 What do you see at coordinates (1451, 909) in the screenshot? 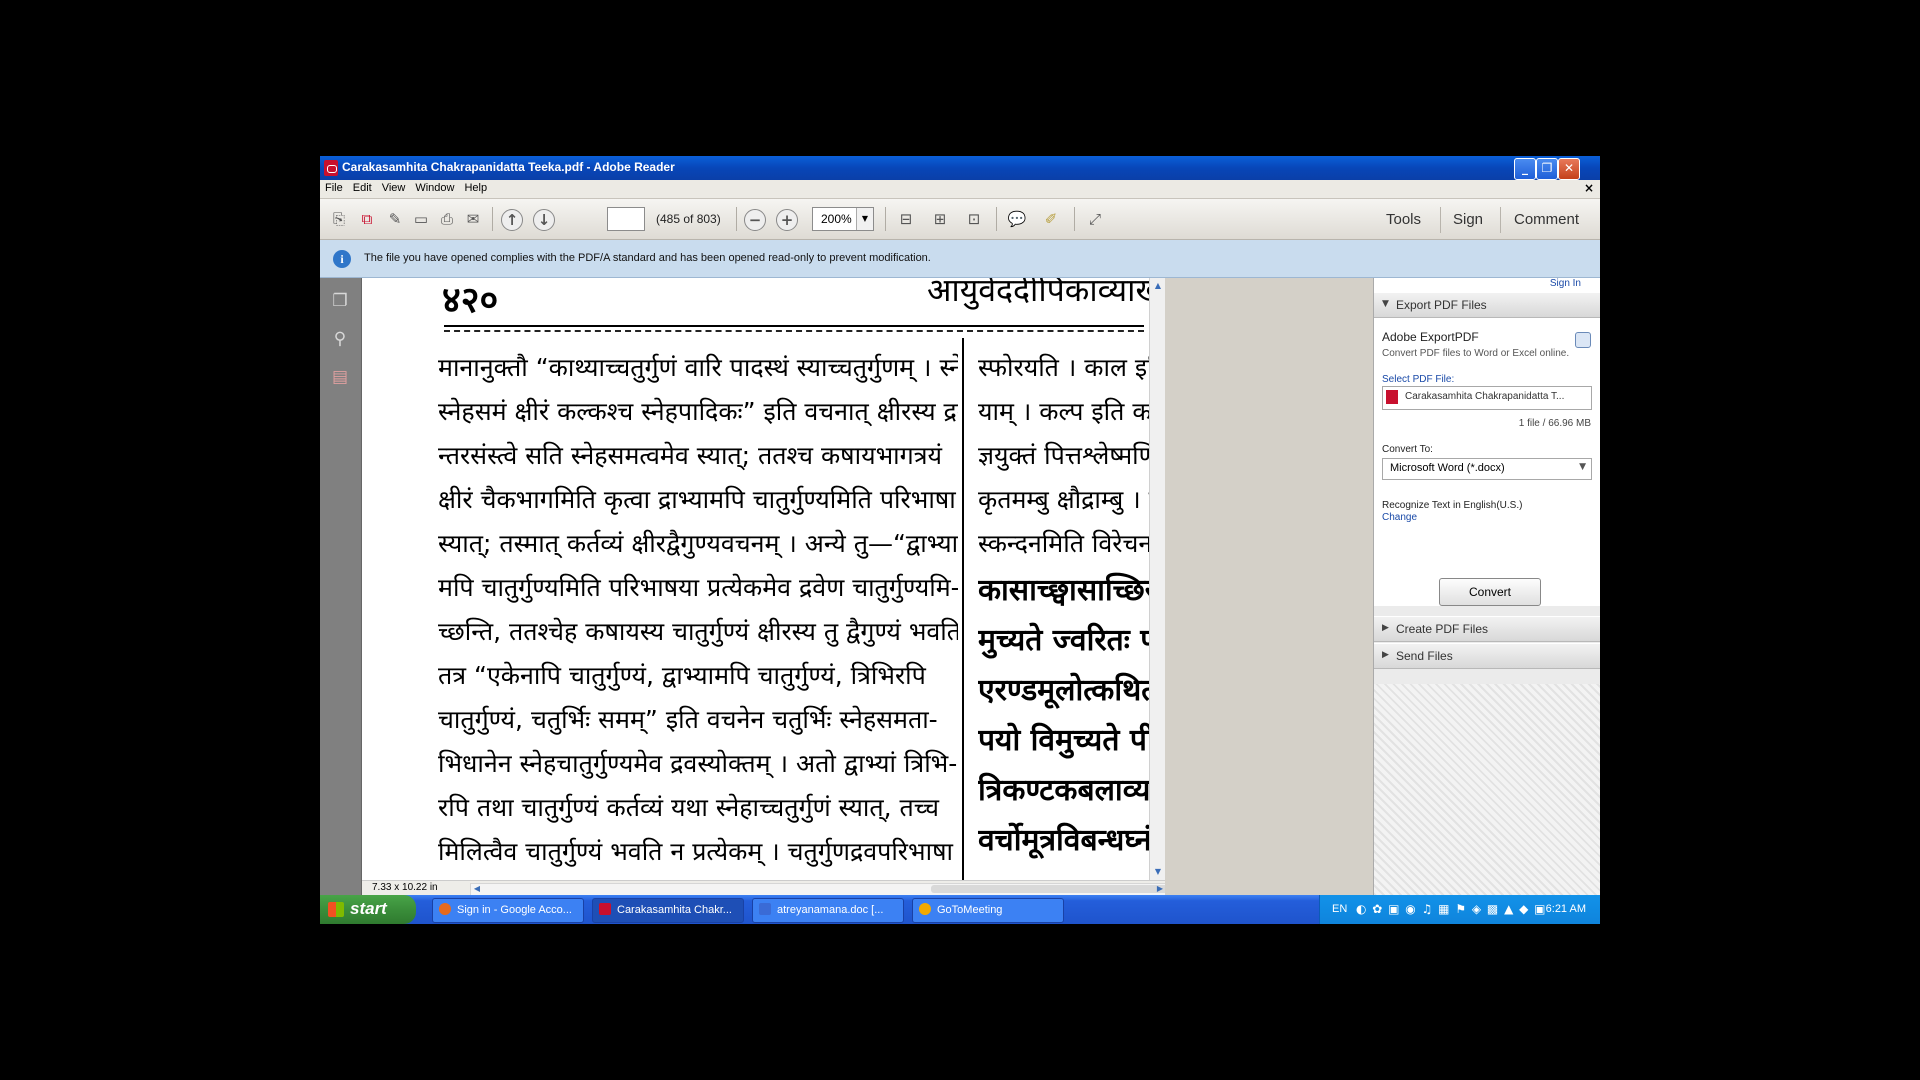
I see `tray-icons: ◐ ✿ ▣ ◉ ♫ ▦ ⚑ ◈ ▩ ▲ ◆ ▣` at bounding box center [1451, 909].